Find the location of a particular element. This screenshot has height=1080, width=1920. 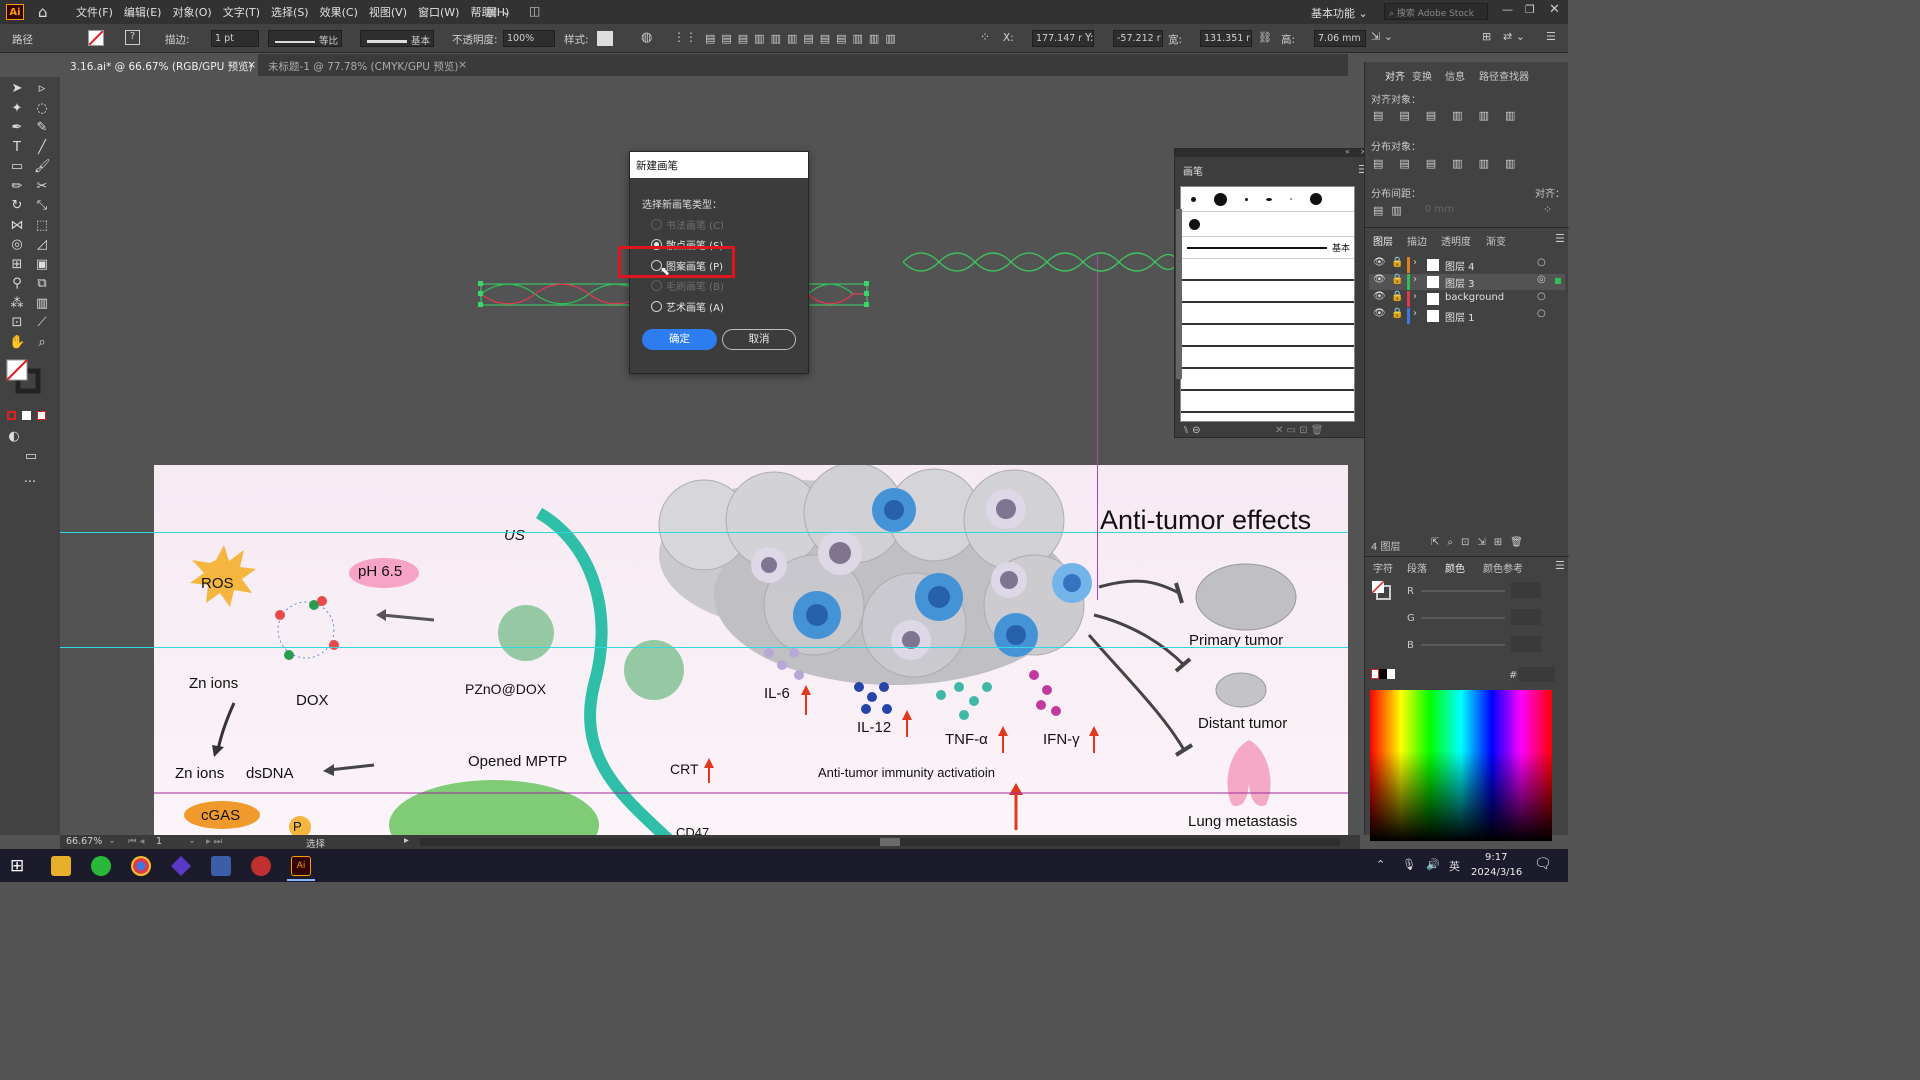

tab-document-2: 未标题-1 @ 77.78% (CMYK/GPU 预览) is located at coordinates (365, 65).